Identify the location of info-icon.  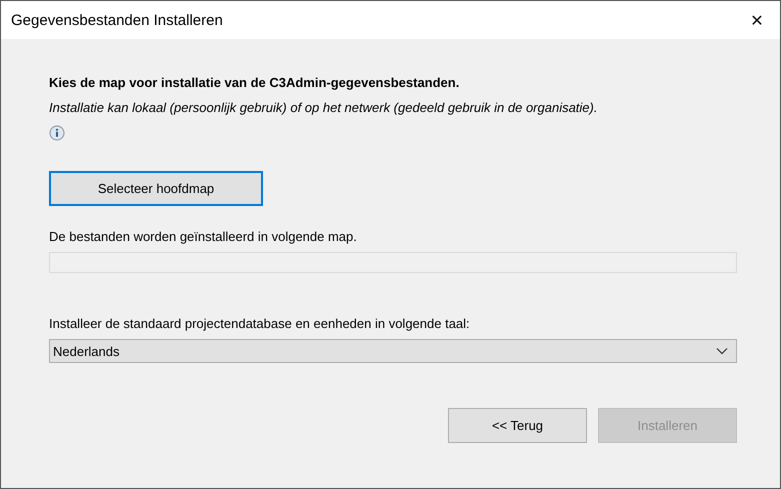
(57, 133).